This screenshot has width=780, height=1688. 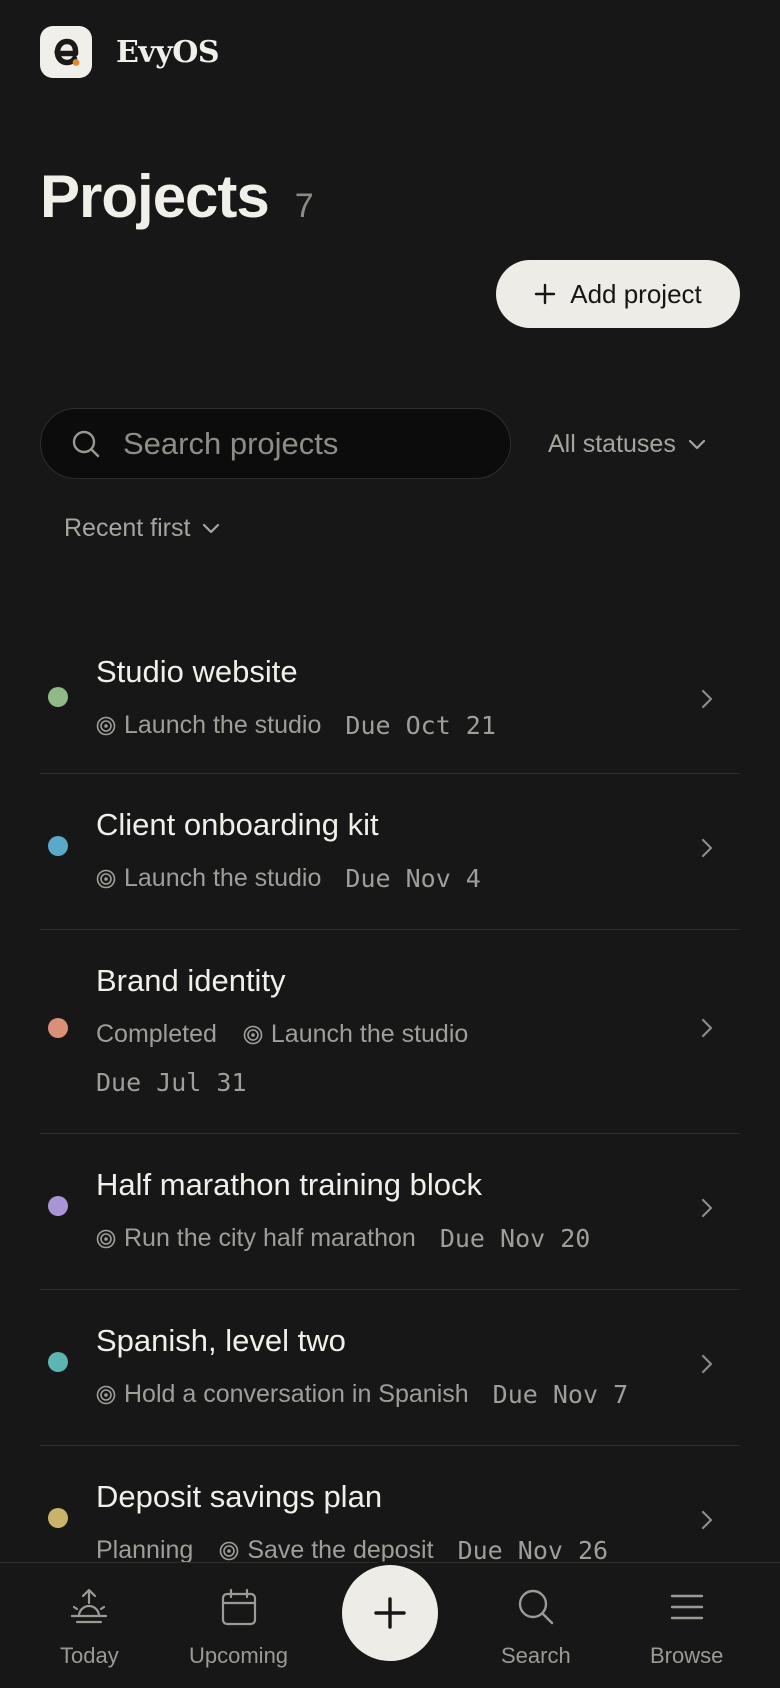 What do you see at coordinates (687, 1607) in the screenshot?
I see `menu-icon` at bounding box center [687, 1607].